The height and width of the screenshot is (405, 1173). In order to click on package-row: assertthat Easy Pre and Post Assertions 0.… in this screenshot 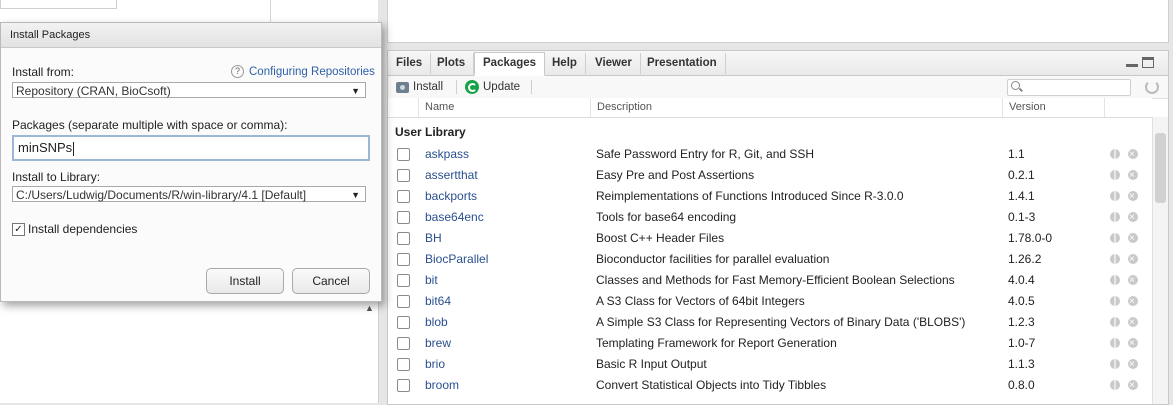, I will do `click(770, 175)`.